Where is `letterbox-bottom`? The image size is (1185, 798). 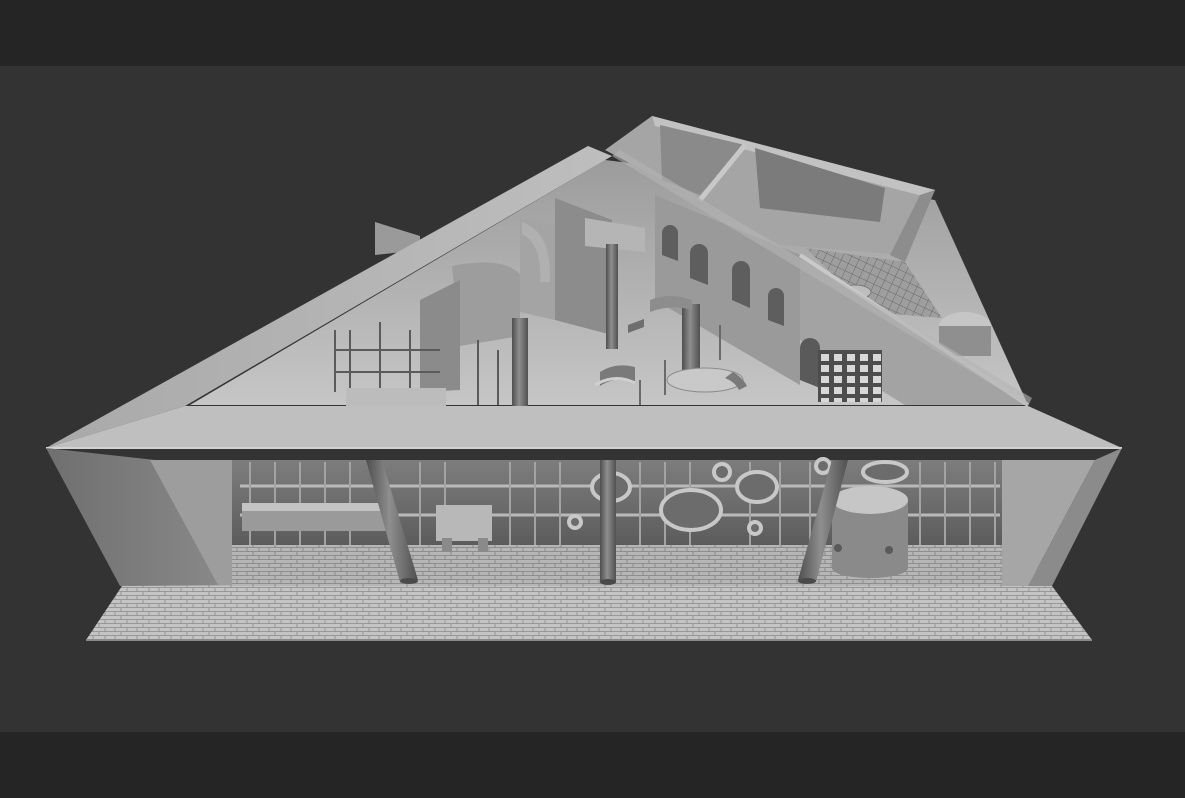 letterbox-bottom is located at coordinates (592, 765).